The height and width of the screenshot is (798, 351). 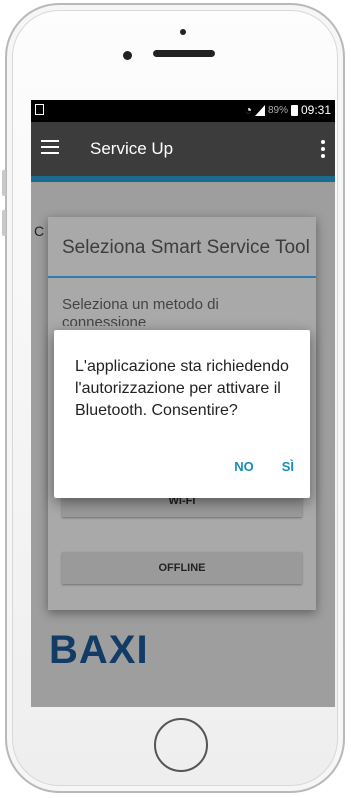 I want to click on hamburger-menu-icon, so click(x=50, y=149).